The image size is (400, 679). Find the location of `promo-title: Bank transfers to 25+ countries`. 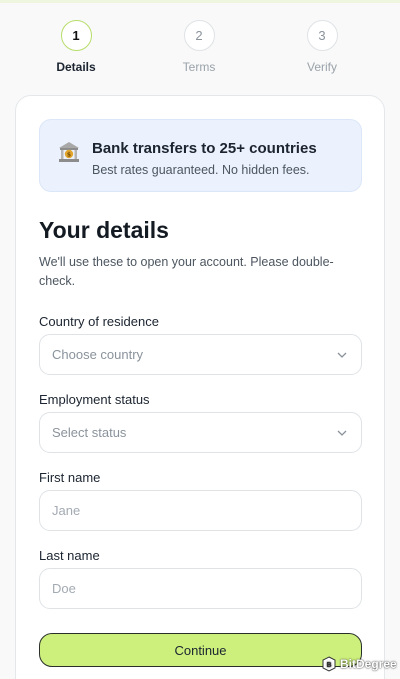

promo-title: Bank transfers to 25+ countries is located at coordinates (204, 148).